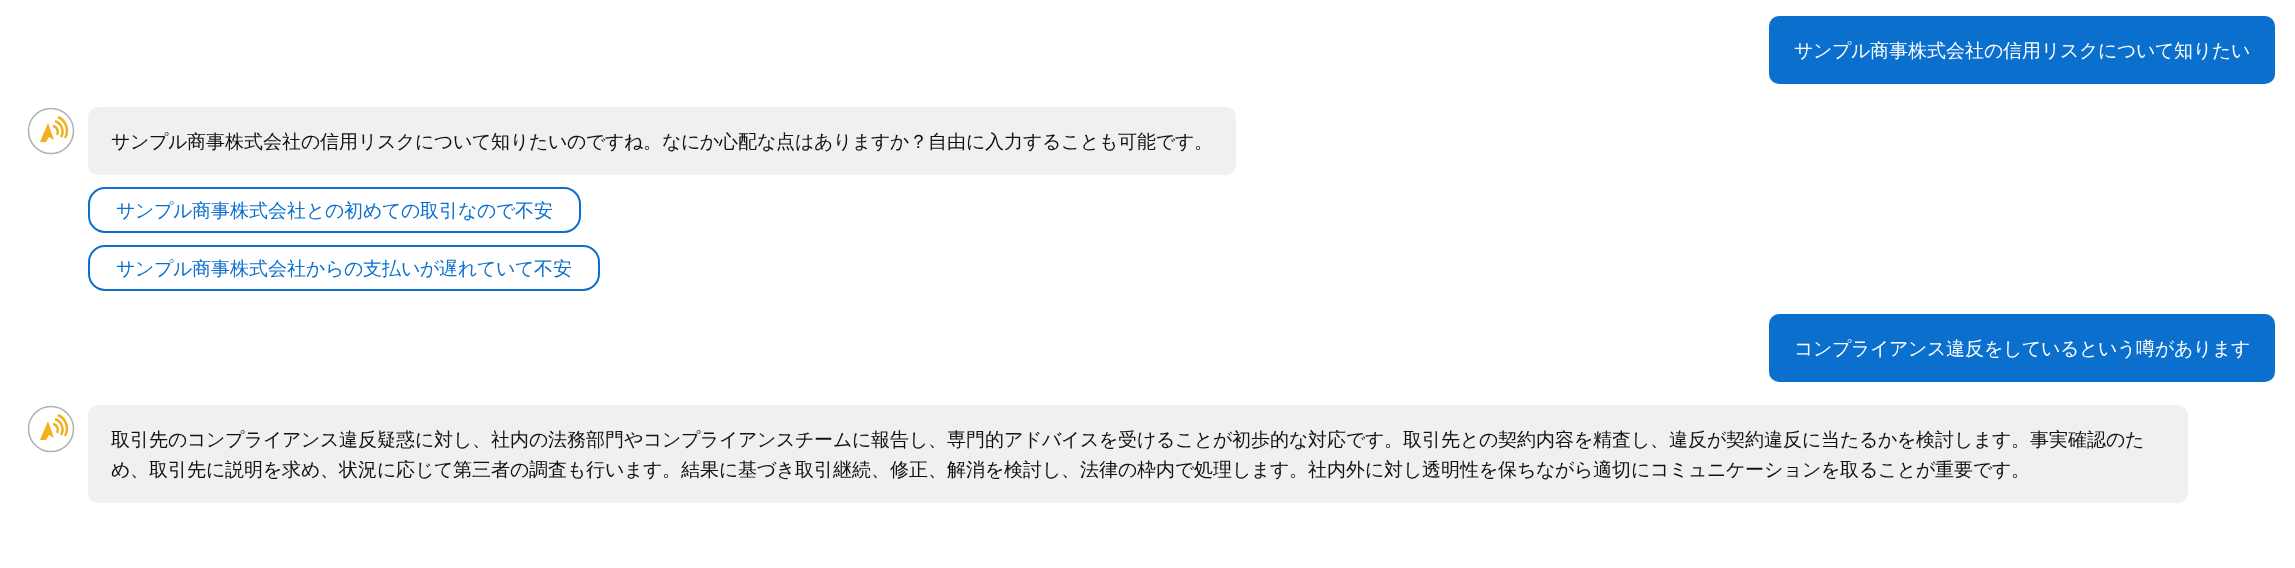  I want to click on suggestion-button: サンプル商事株式会社との初めての取引なので不安, so click(334, 210).